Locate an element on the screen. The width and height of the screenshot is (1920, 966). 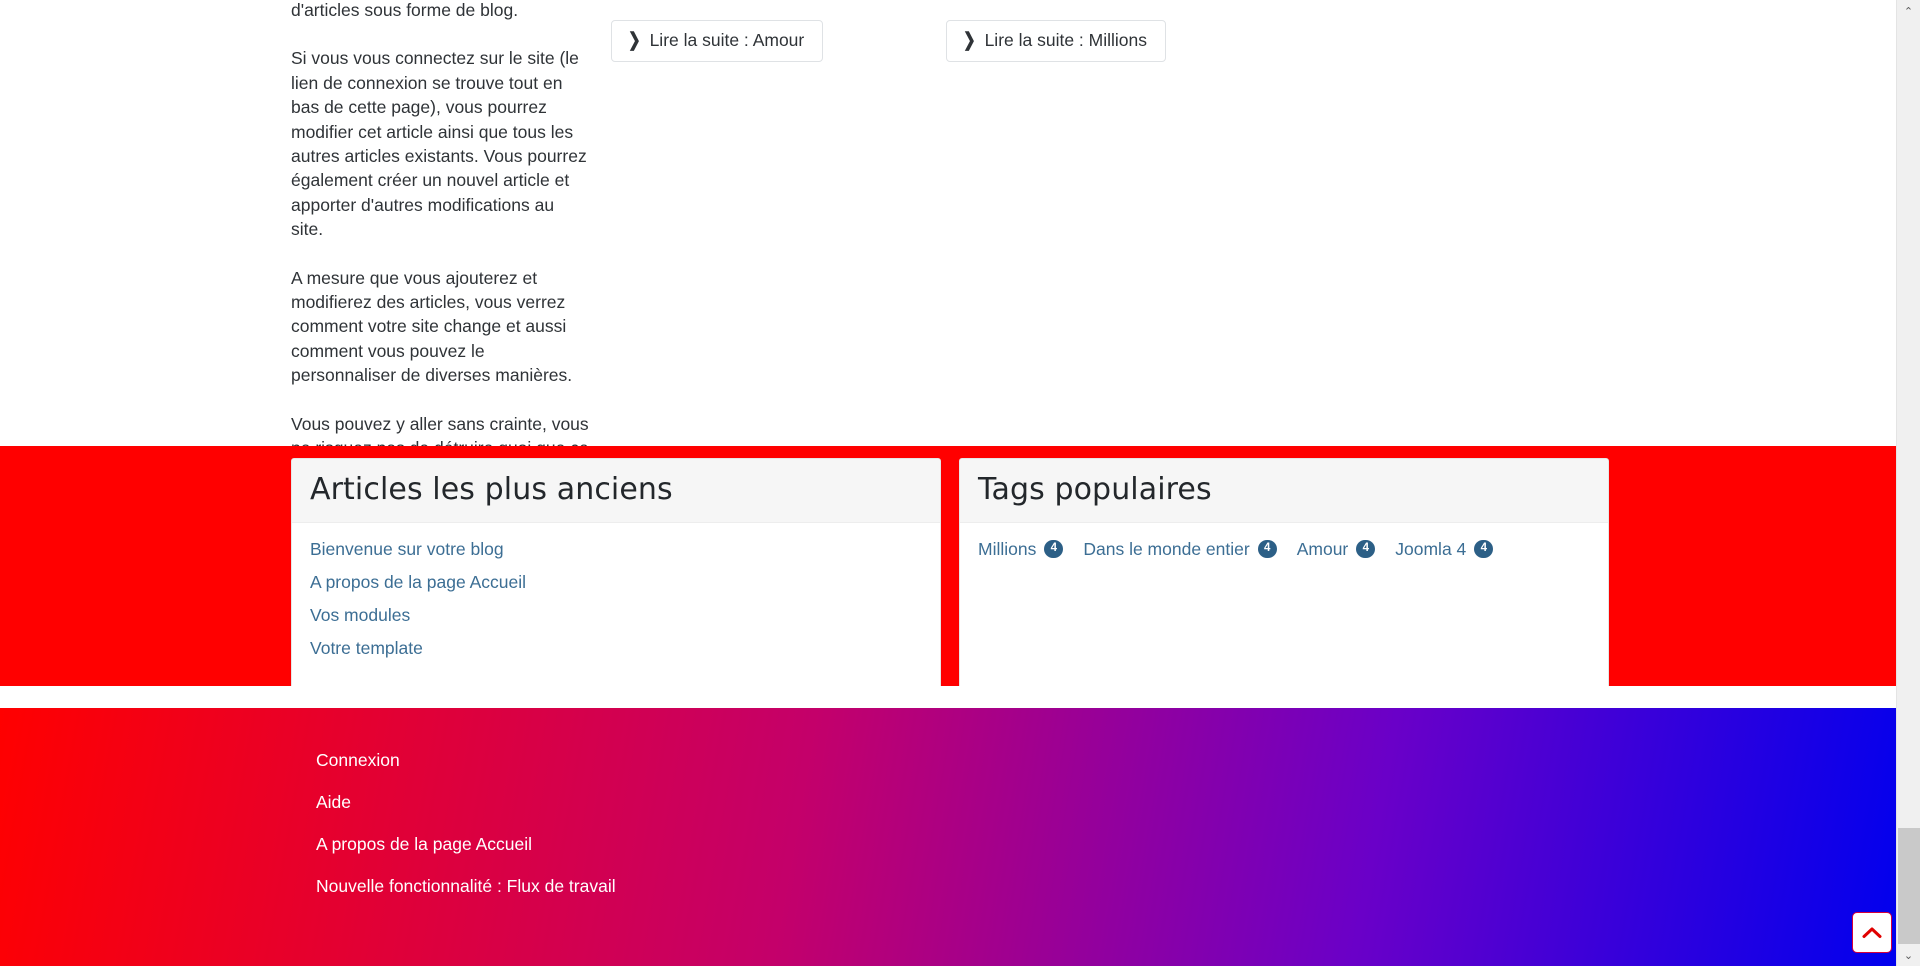
article-paragraph-1: d'articles sous forme de blog. is located at coordinates (405, 10).